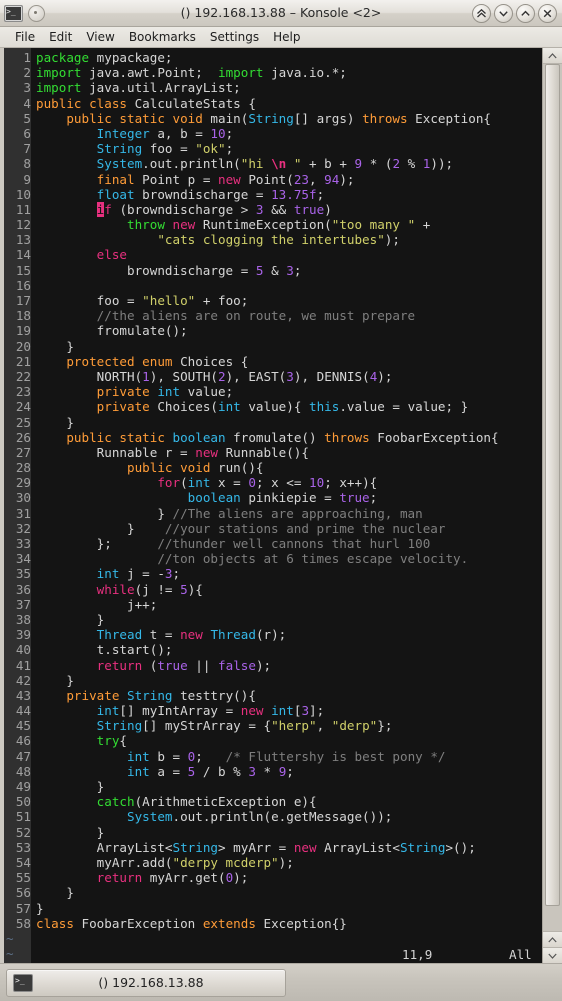 The image size is (562, 1001). What do you see at coordinates (157, 589) in the screenshot?
I see `token: (j !=` at bounding box center [157, 589].